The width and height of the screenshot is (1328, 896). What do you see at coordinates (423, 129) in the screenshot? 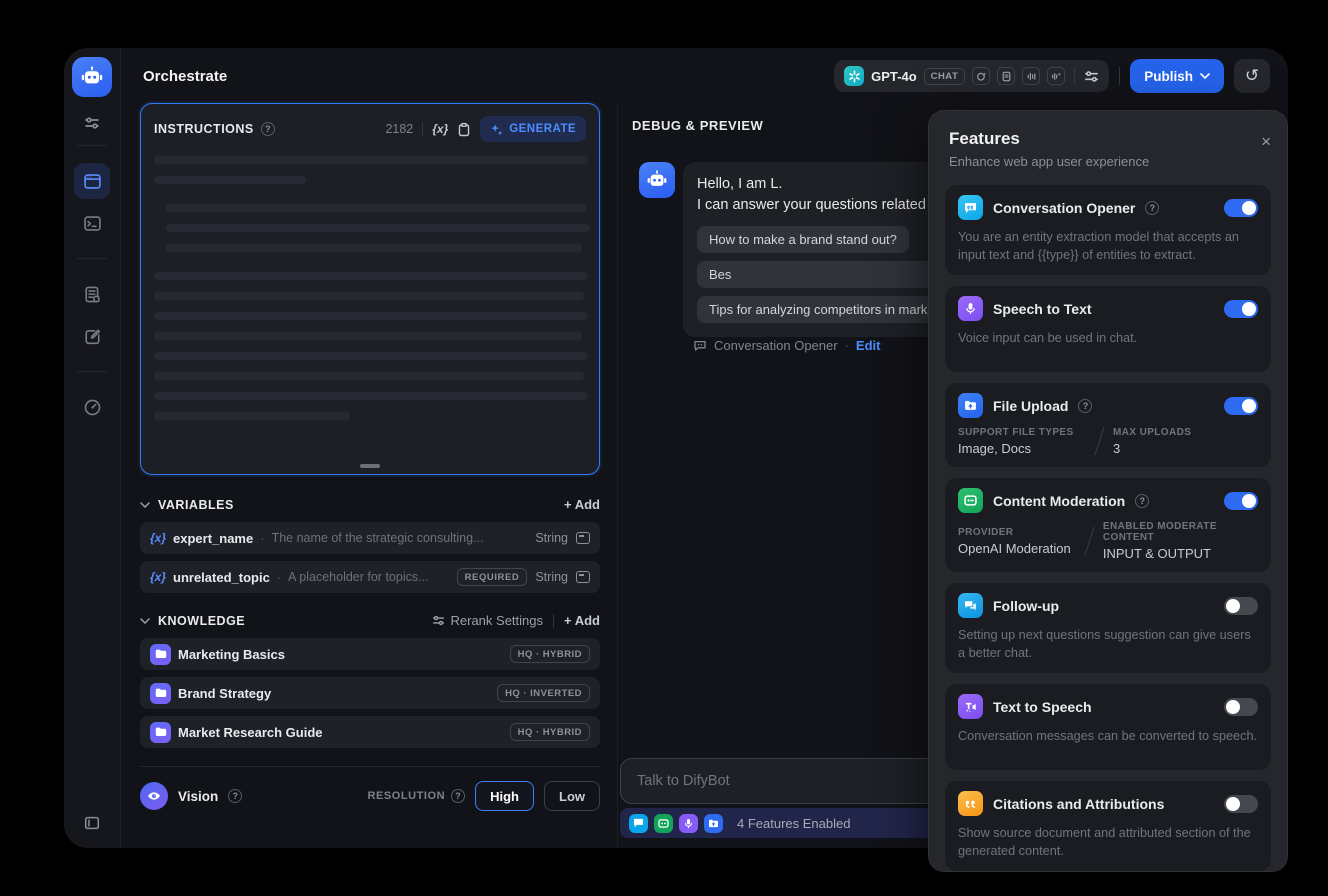
I see `divider` at bounding box center [423, 129].